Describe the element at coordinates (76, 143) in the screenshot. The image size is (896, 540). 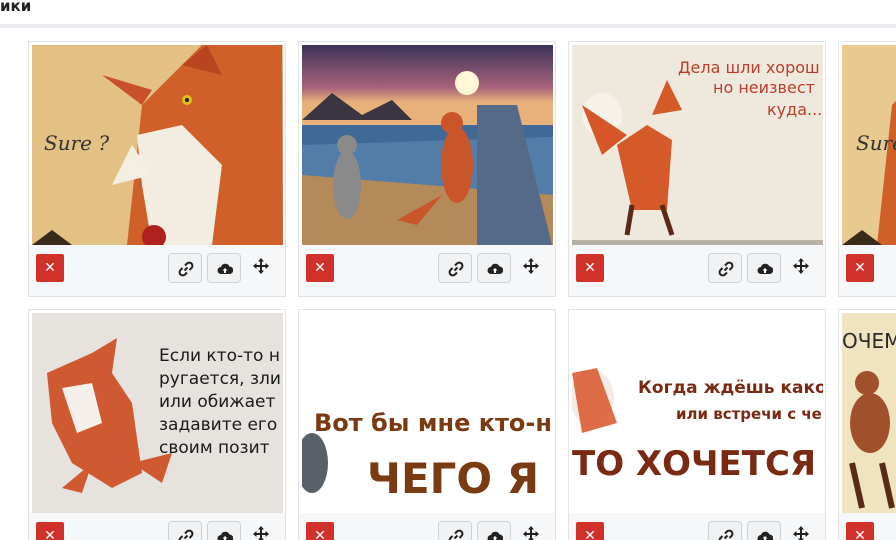
I see `caption-line: Sure ?` at that location.